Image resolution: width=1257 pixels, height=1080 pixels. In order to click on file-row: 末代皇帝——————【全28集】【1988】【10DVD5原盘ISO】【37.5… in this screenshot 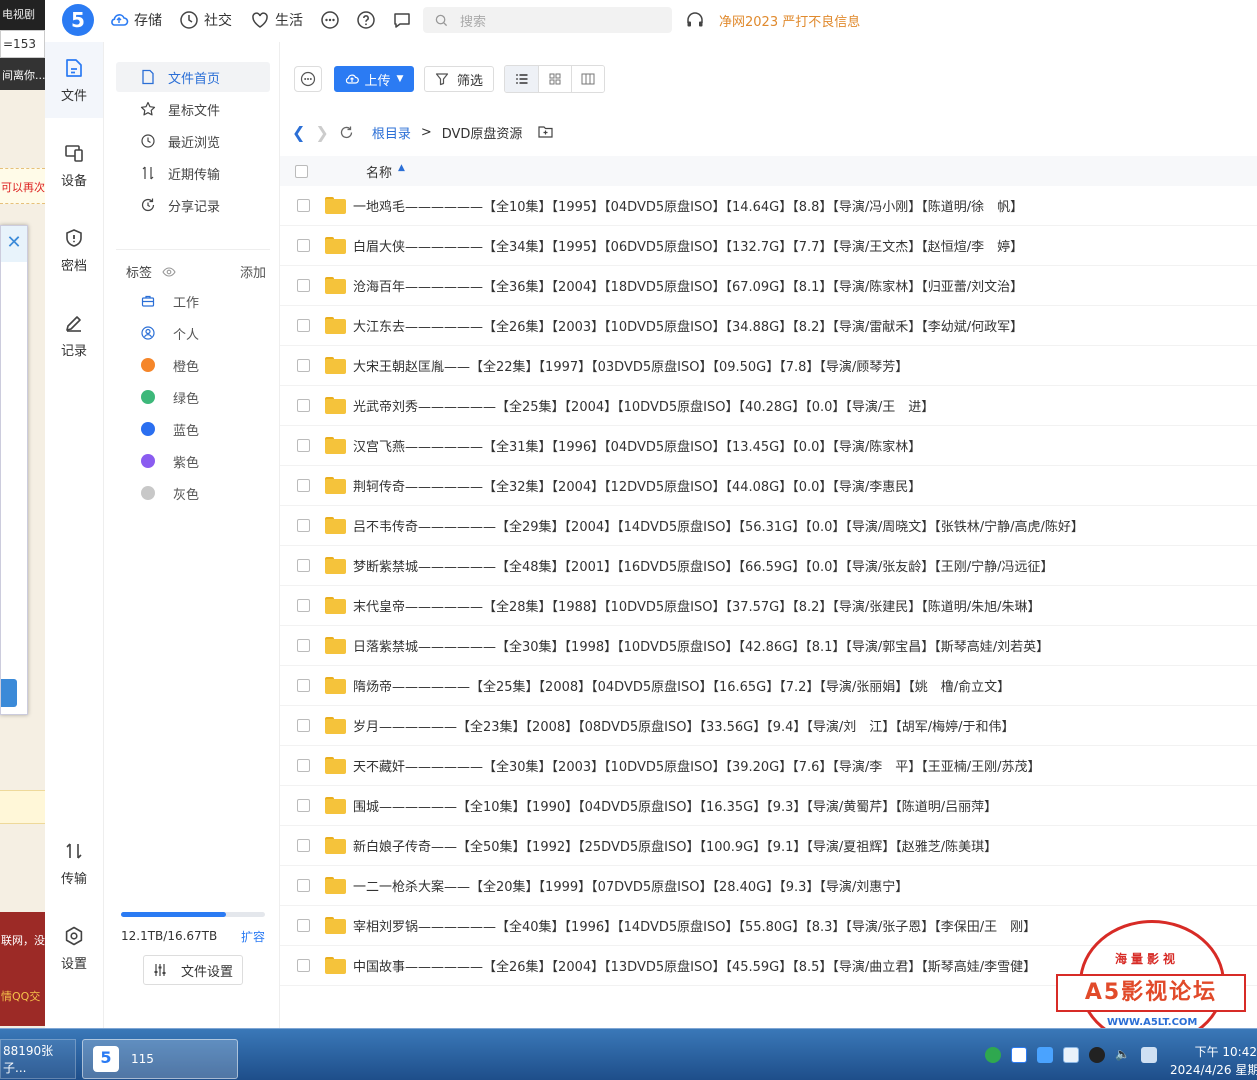, I will do `click(768, 606)`.